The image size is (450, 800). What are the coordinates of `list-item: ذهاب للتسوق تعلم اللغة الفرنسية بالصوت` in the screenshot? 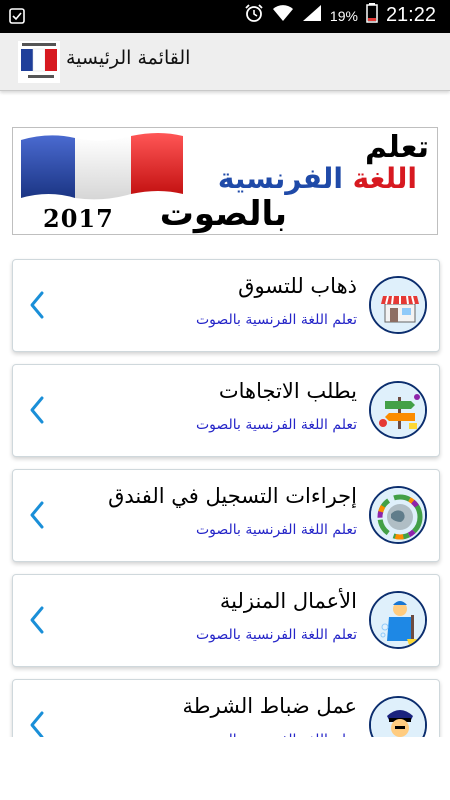 It's located at (226, 305).